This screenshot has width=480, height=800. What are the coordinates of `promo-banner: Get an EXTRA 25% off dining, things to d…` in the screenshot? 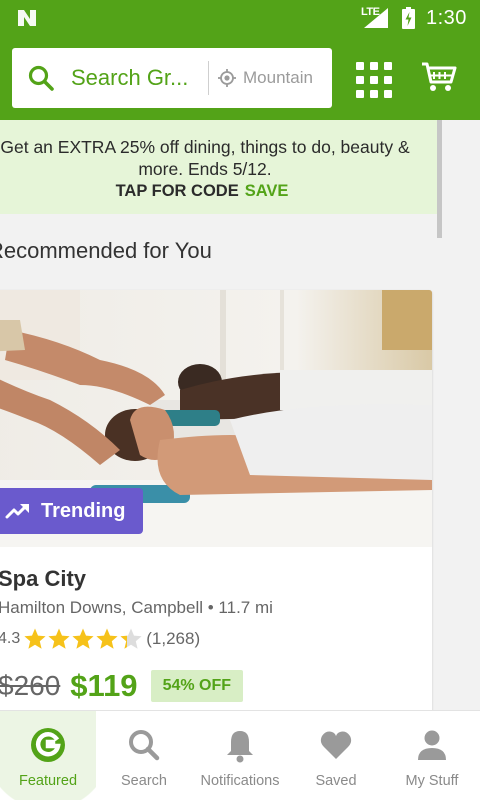 It's located at (220, 167).